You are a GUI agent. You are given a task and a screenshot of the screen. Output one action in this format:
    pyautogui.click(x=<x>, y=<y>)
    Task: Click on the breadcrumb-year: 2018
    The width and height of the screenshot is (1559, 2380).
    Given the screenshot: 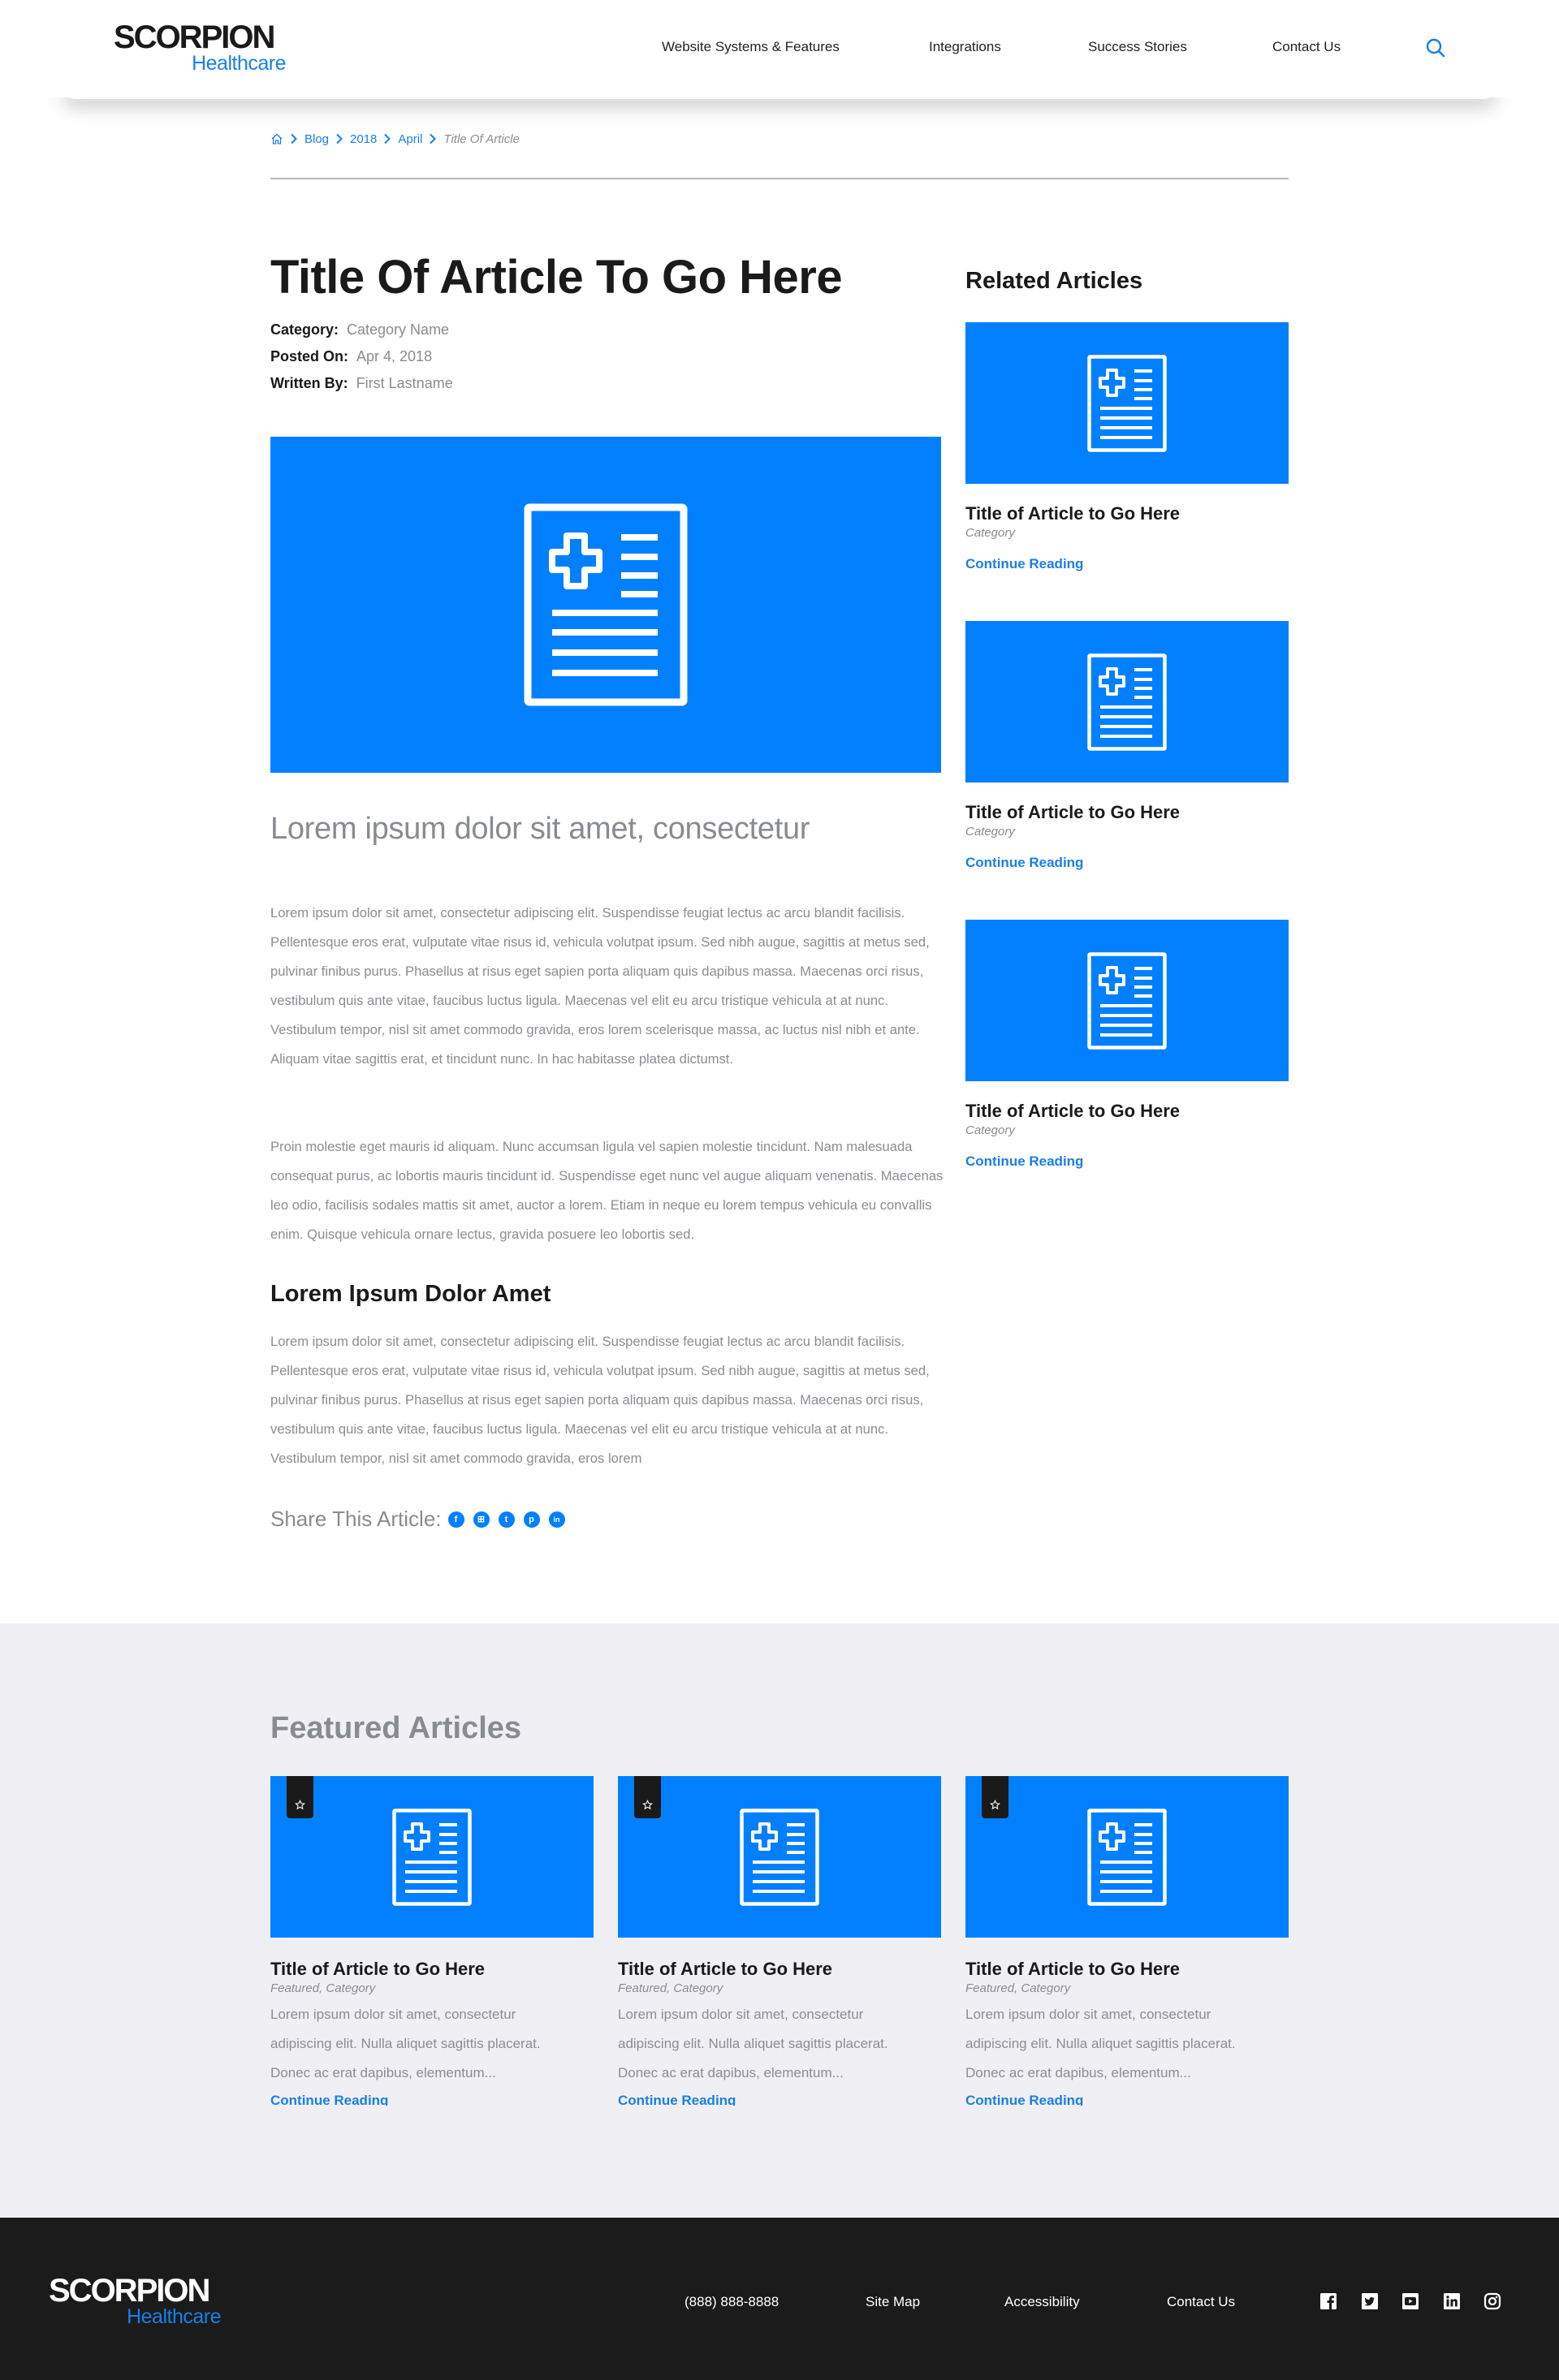 What is the action you would take?
    pyautogui.click(x=363, y=139)
    